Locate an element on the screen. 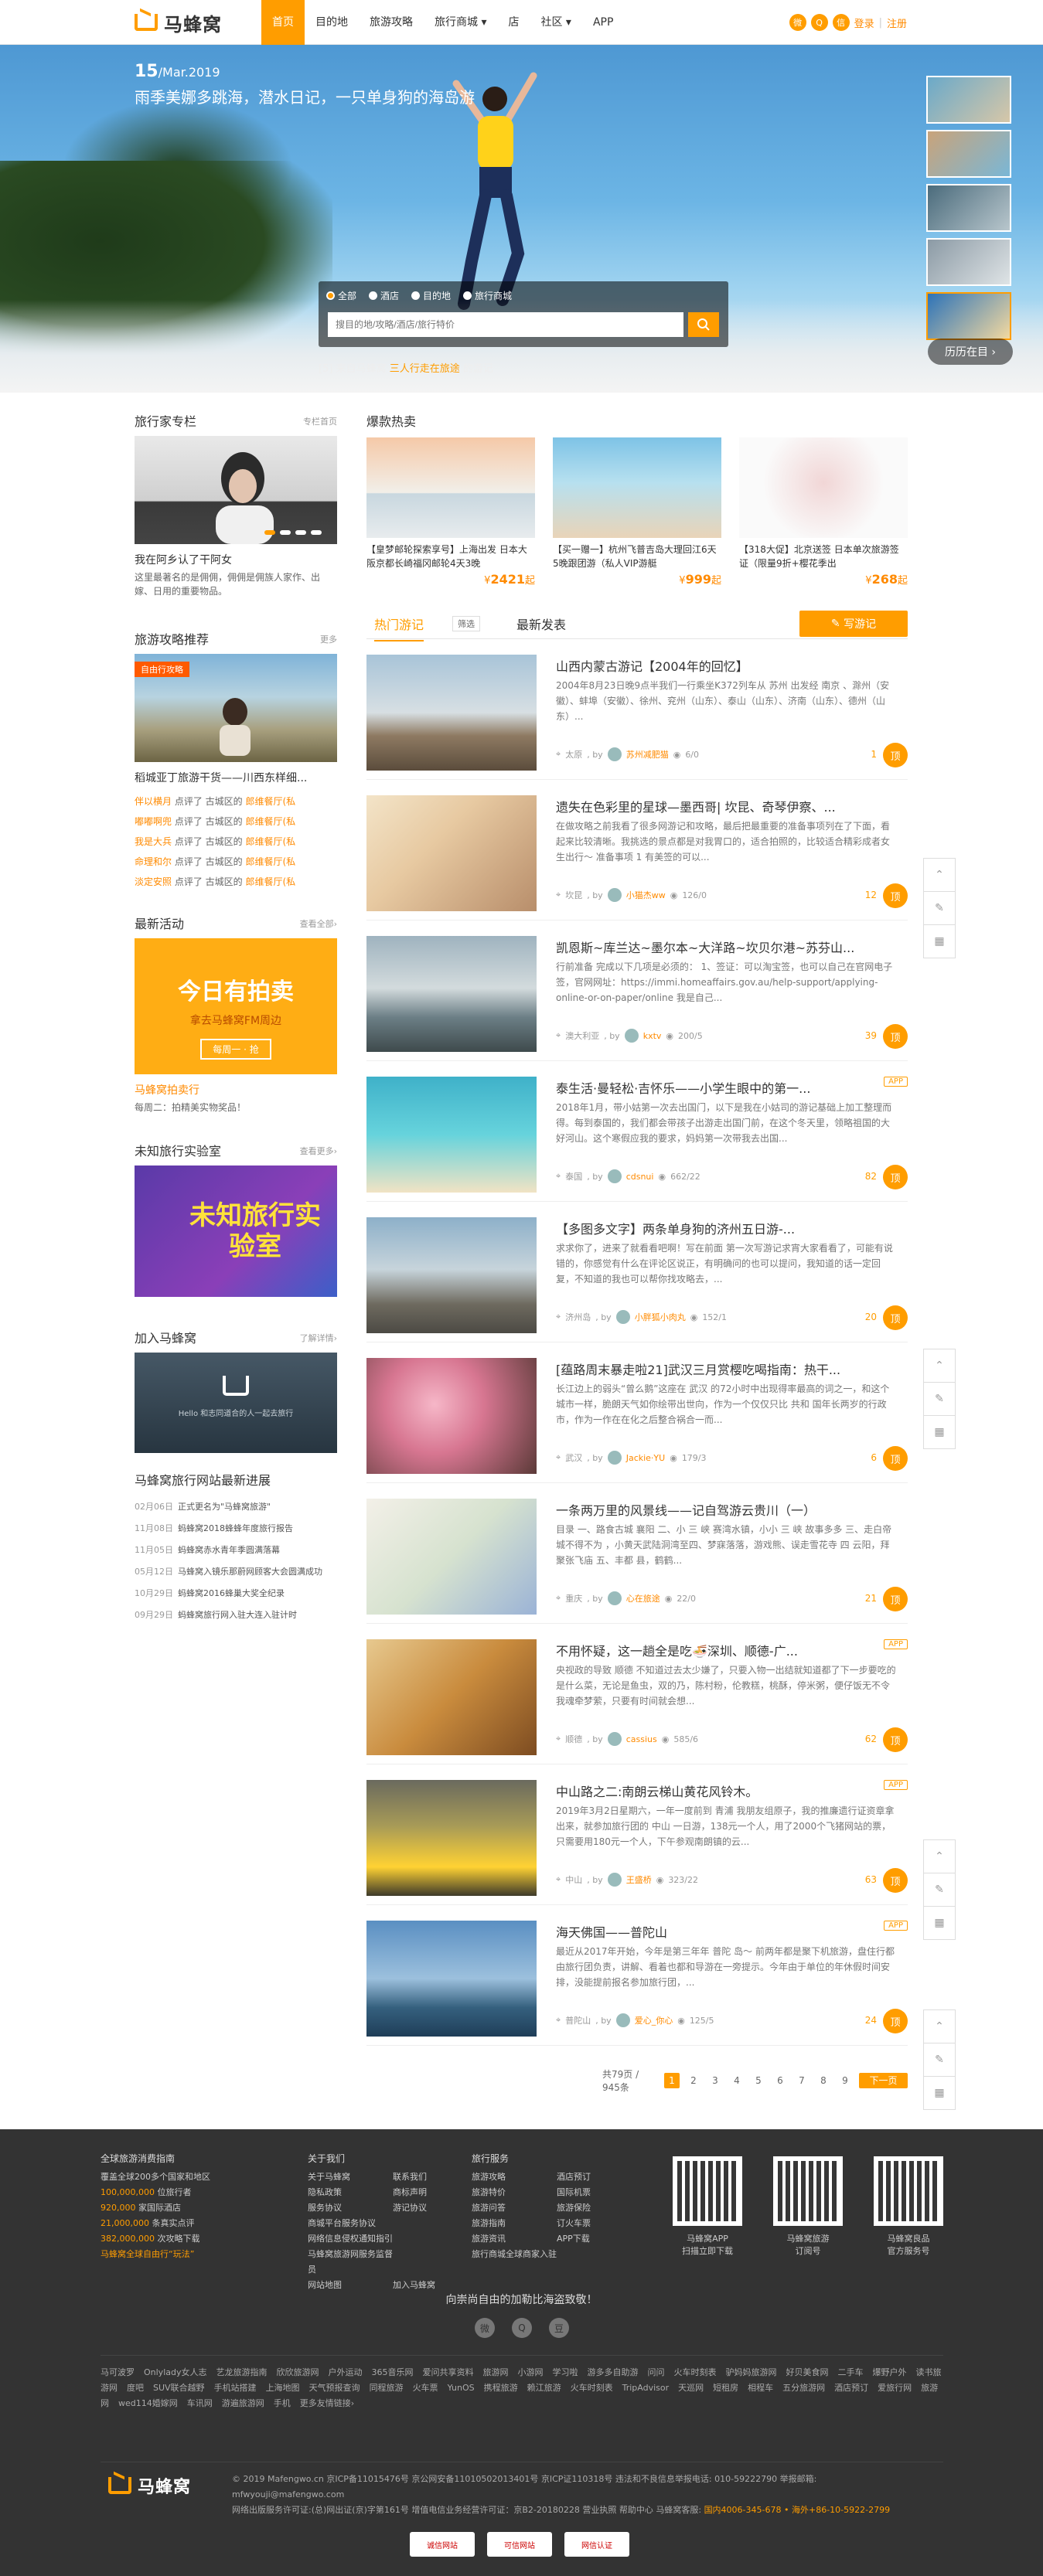 The image size is (1043, 2576). register-link: 注册 is located at coordinates (897, 22).